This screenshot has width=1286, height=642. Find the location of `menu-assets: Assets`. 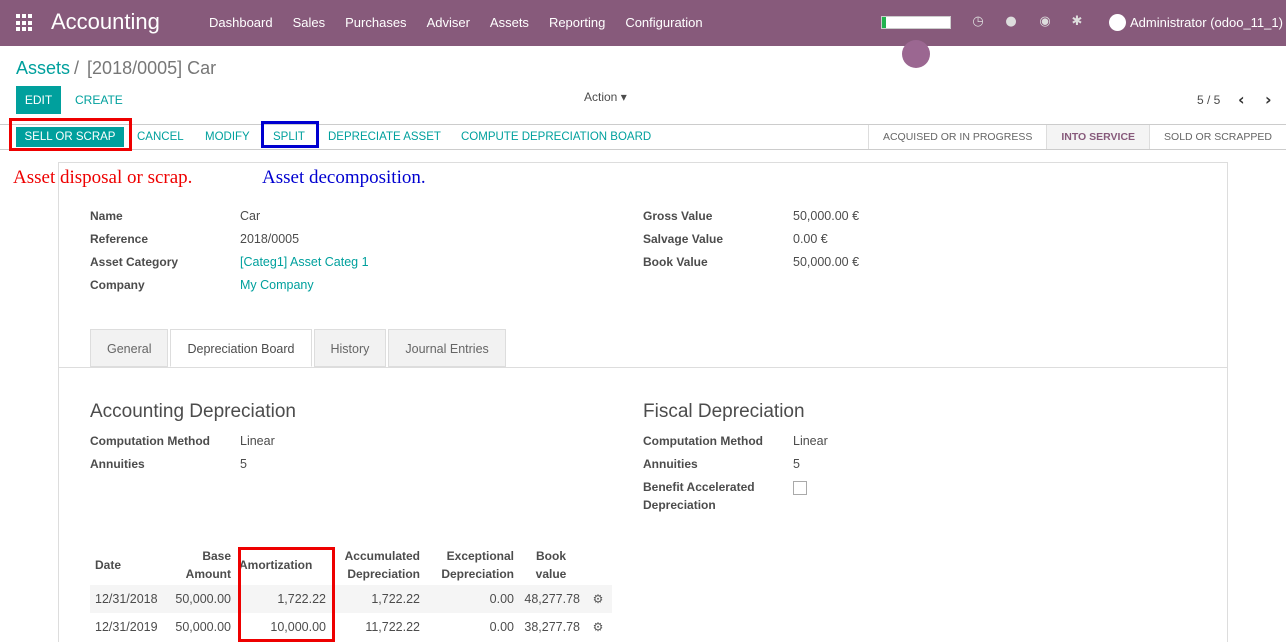

menu-assets: Assets is located at coordinates (509, 22).